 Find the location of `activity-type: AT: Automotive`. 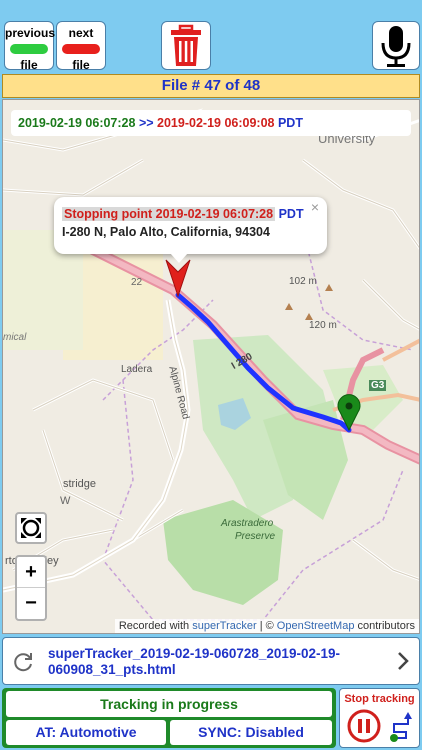

activity-type: AT: Automotive is located at coordinates (86, 732).